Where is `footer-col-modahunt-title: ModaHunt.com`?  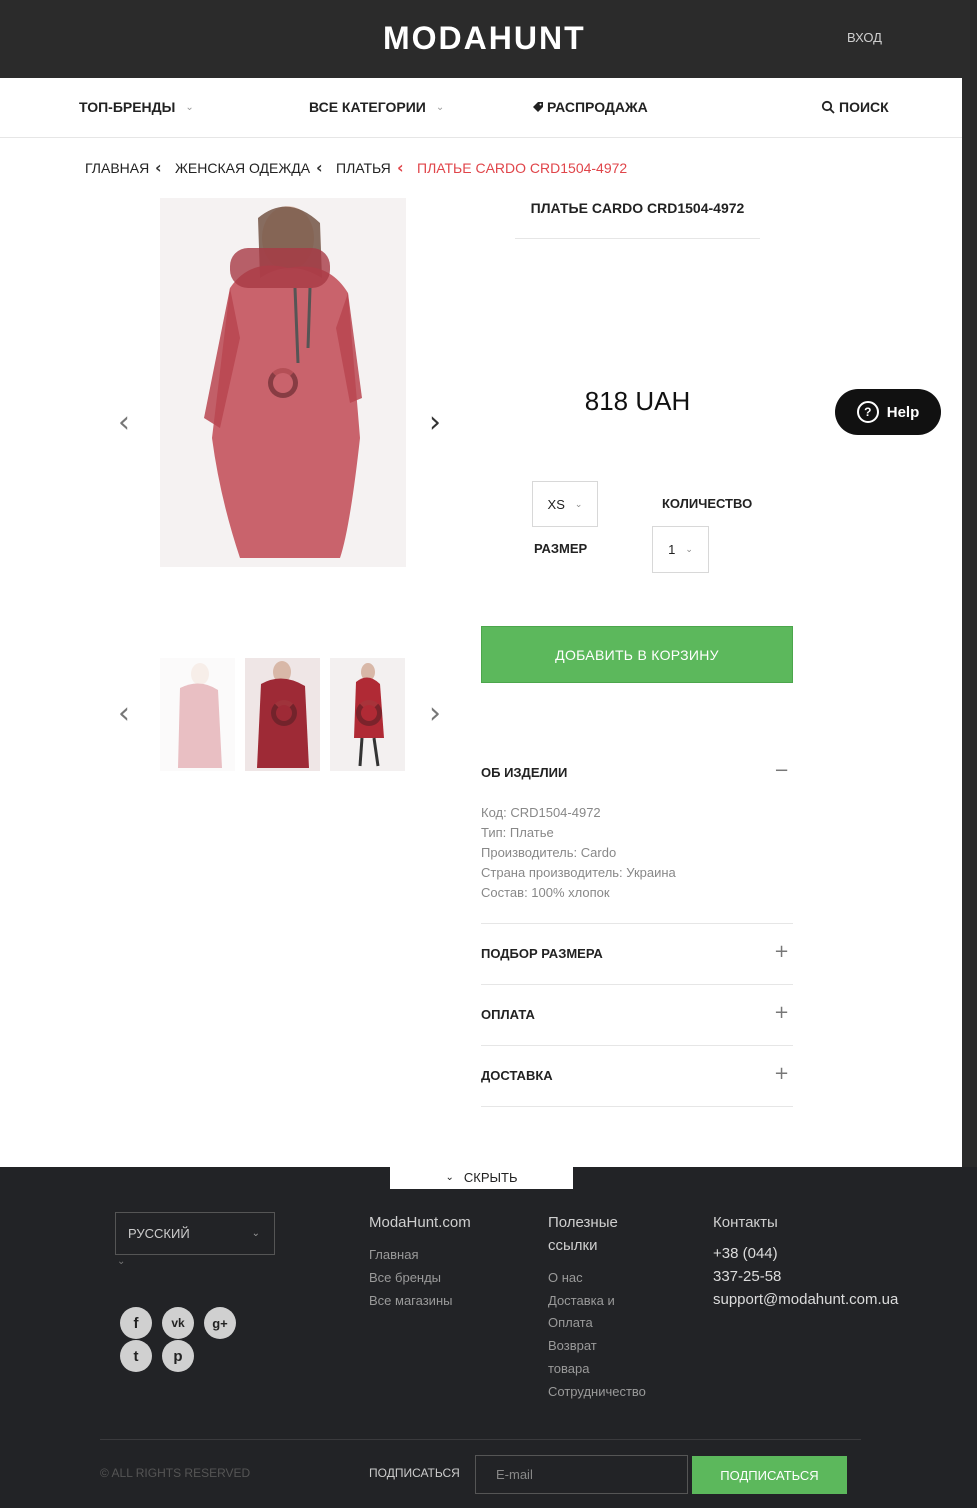 footer-col-modahunt-title: ModaHunt.com is located at coordinates (420, 1222).